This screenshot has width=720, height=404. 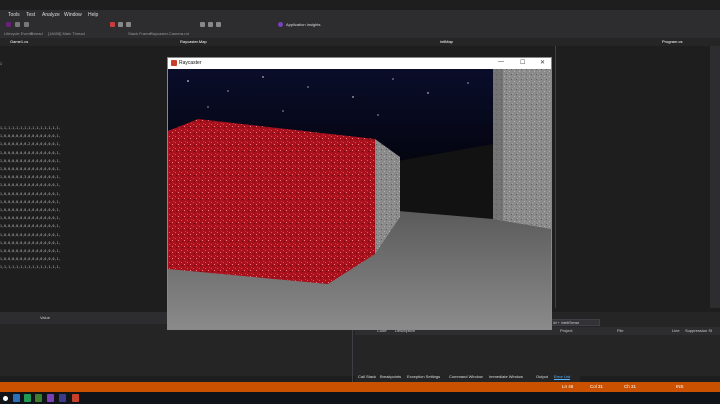 I want to click on status-insert-mode: INS, so click(x=680, y=386).